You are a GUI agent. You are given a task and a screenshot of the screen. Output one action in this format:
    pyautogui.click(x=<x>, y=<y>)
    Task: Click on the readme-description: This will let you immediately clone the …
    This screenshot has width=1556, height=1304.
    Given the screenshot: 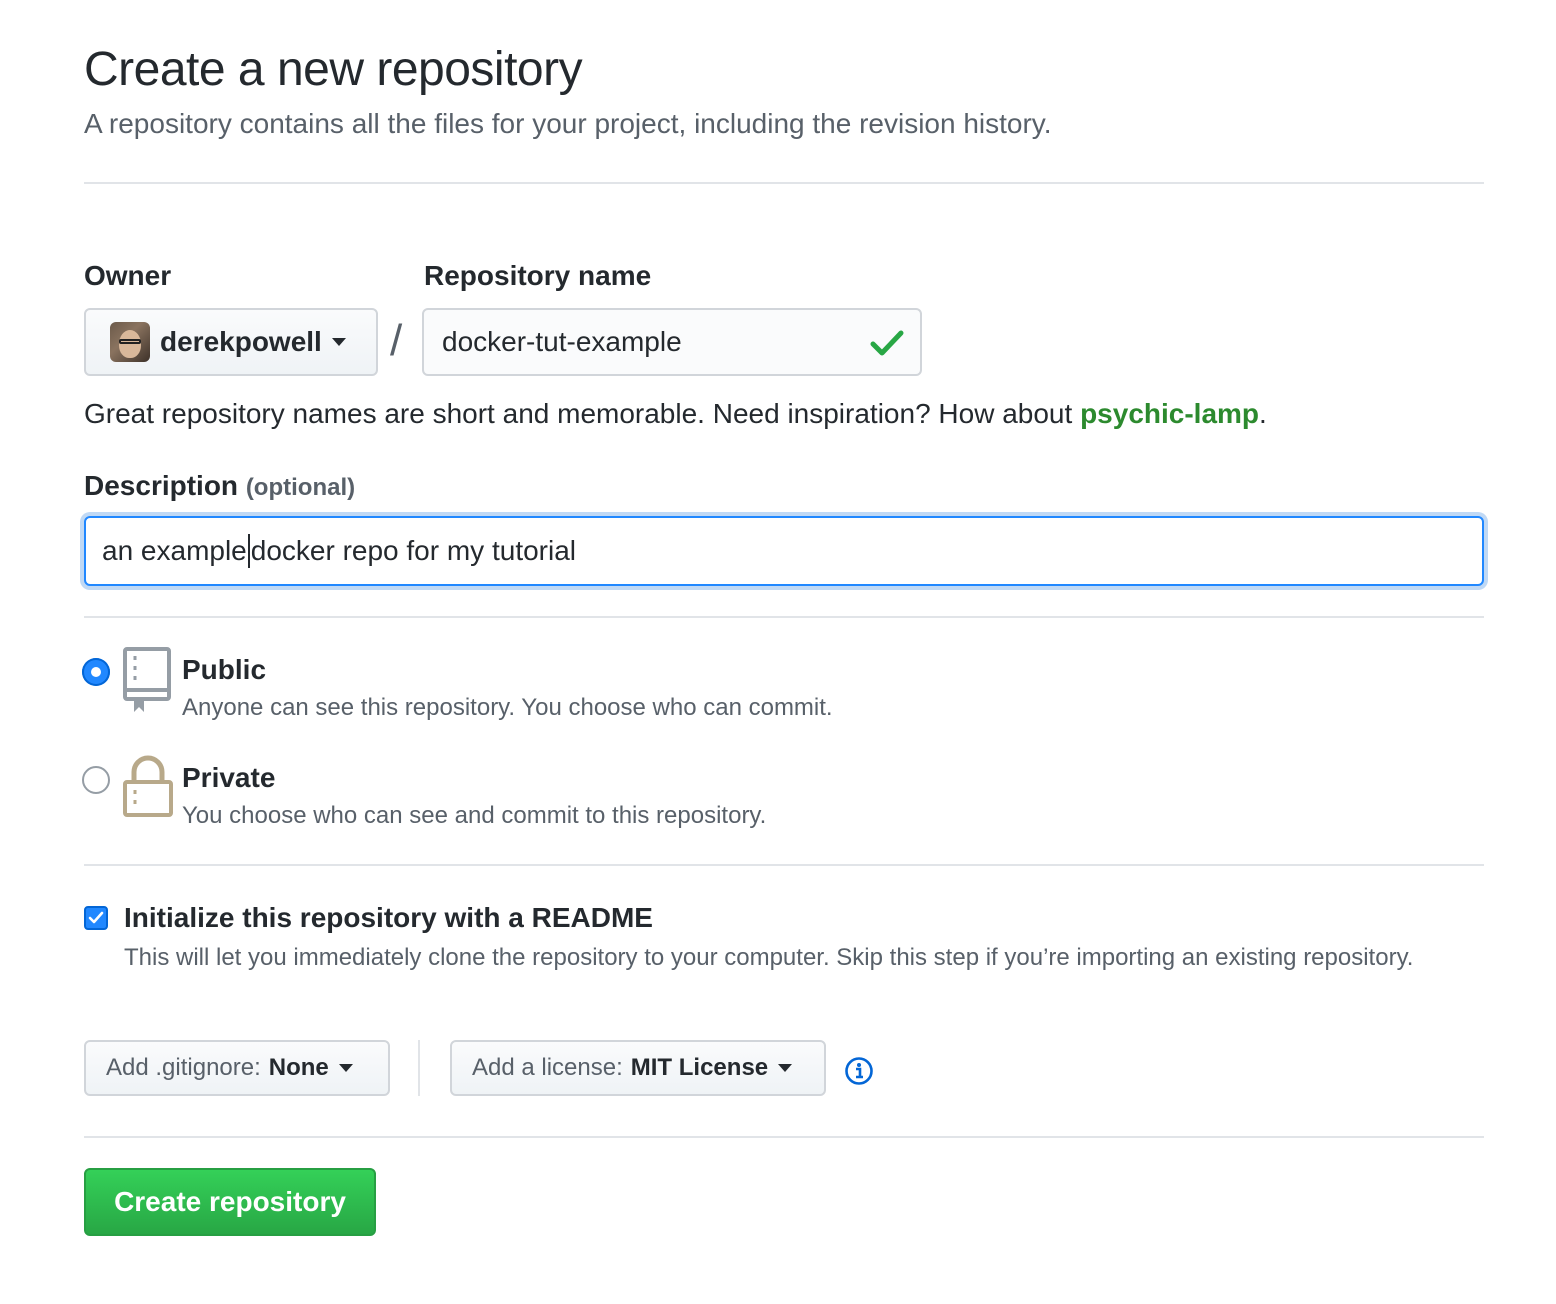 What is the action you would take?
    pyautogui.click(x=769, y=957)
    